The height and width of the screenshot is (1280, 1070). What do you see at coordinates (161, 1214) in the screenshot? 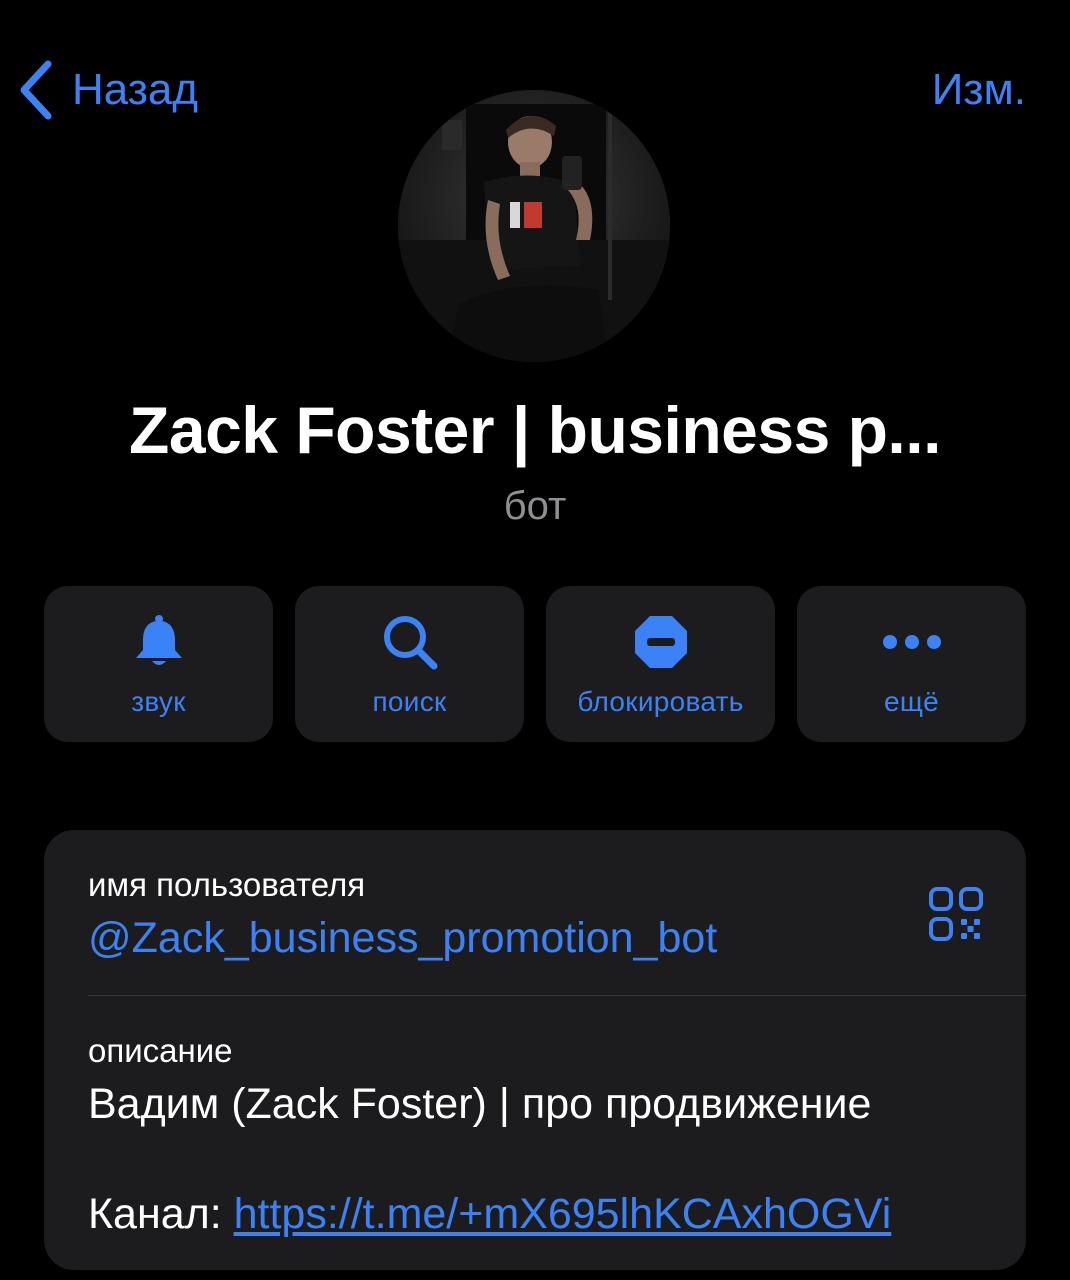
I see `channel-prefix: Канал:` at bounding box center [161, 1214].